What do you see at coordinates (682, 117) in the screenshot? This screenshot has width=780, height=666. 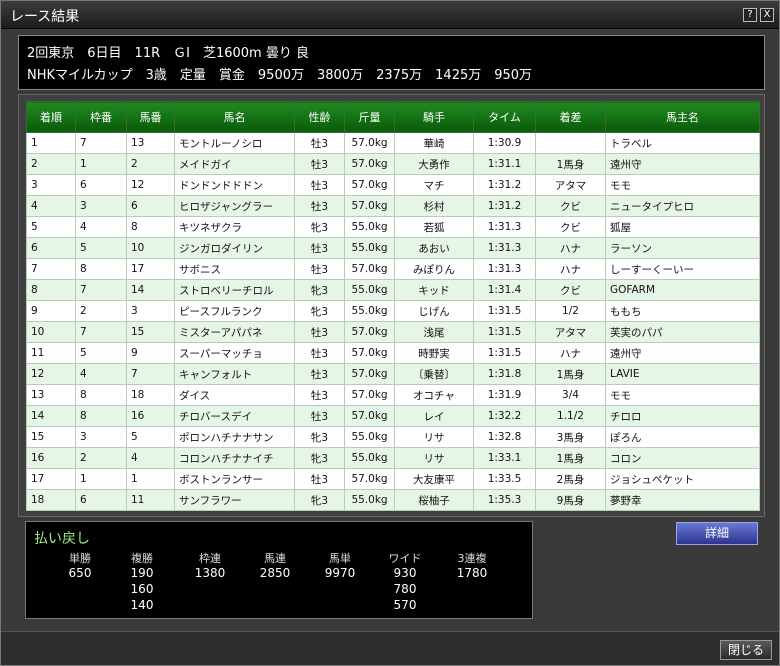 I see `column-header: 馬主名` at bounding box center [682, 117].